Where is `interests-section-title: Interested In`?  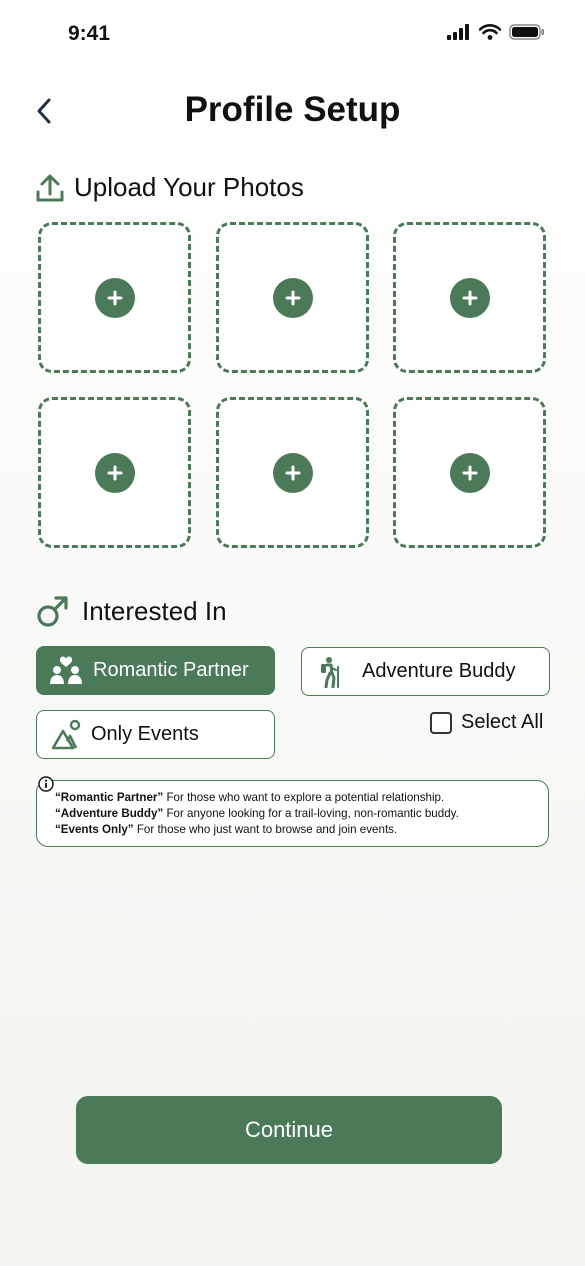 interests-section-title: Interested In is located at coordinates (154, 610).